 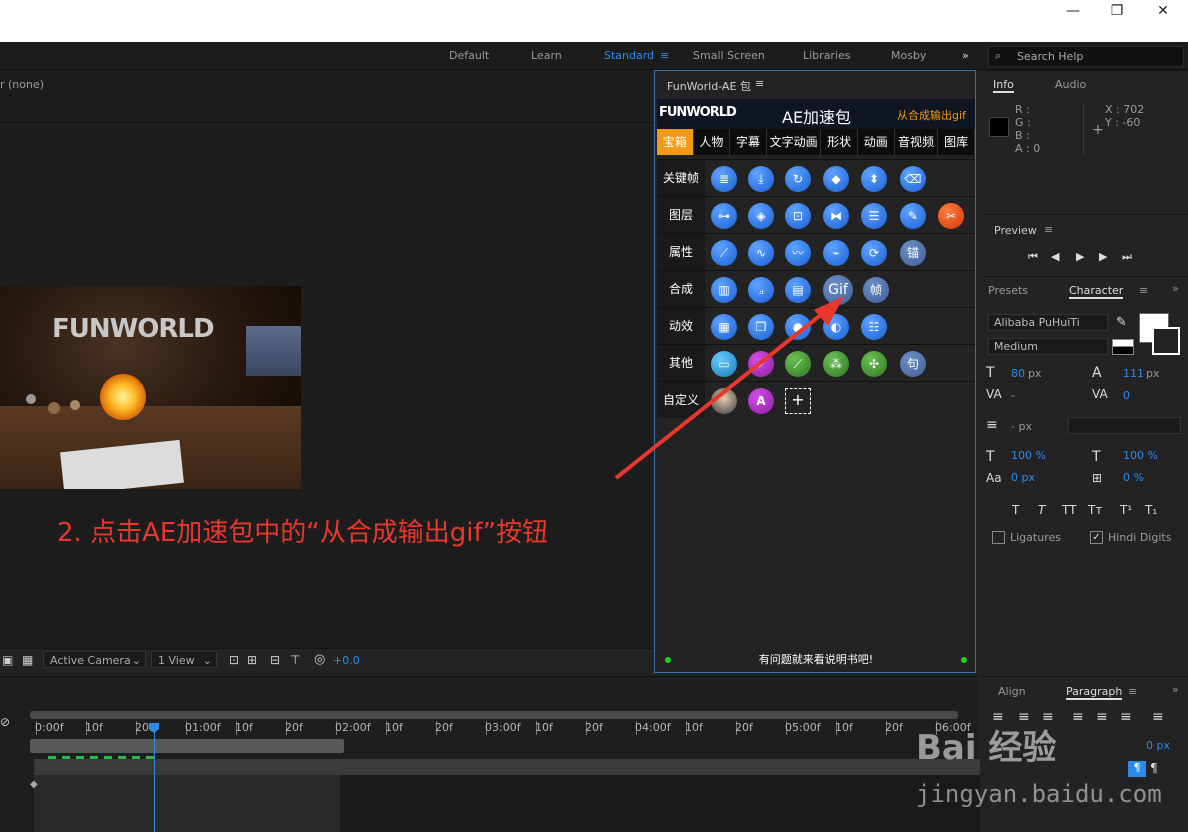 I want to click on keyframe-stack-icon: ≣, so click(x=724, y=179).